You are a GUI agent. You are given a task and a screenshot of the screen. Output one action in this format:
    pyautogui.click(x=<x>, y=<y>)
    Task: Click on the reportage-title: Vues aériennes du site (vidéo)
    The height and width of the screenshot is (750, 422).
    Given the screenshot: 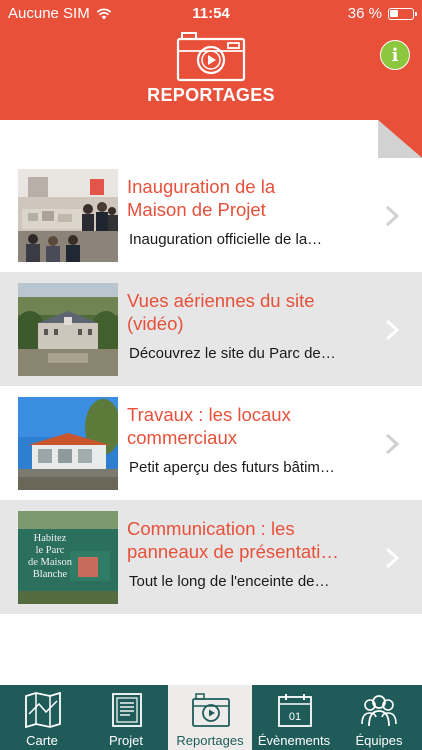 What is the action you would take?
    pyautogui.click(x=251, y=312)
    